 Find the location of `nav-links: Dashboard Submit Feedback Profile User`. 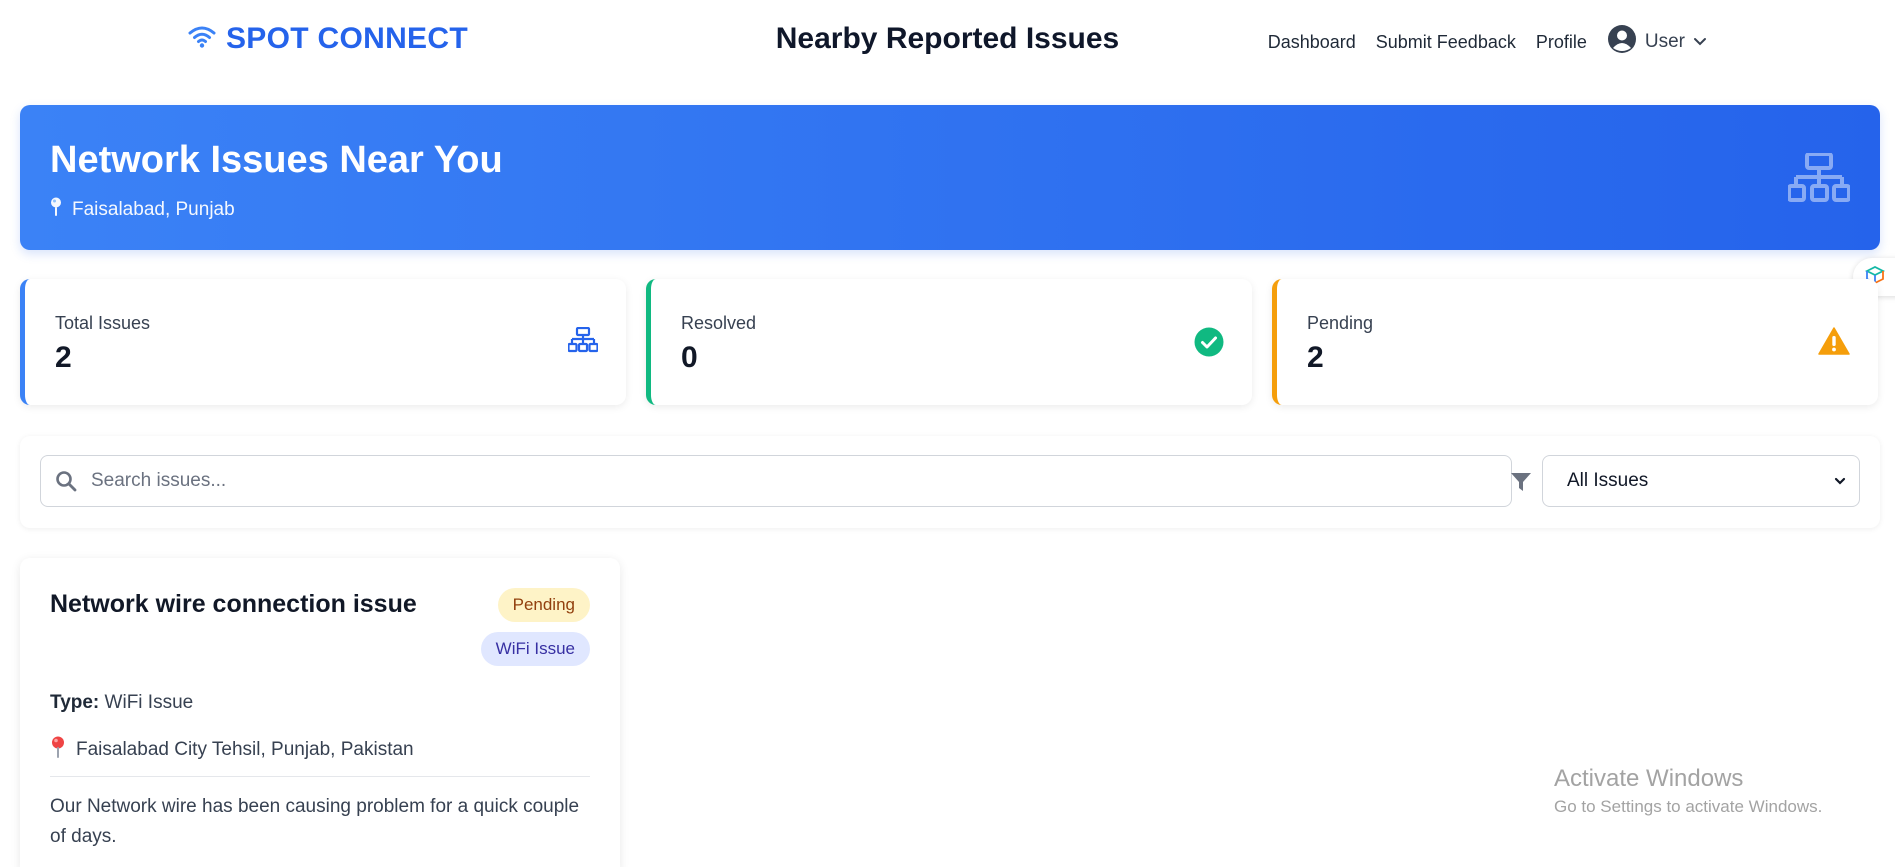

nav-links: Dashboard Submit Feedback Profile User is located at coordinates (1487, 42).